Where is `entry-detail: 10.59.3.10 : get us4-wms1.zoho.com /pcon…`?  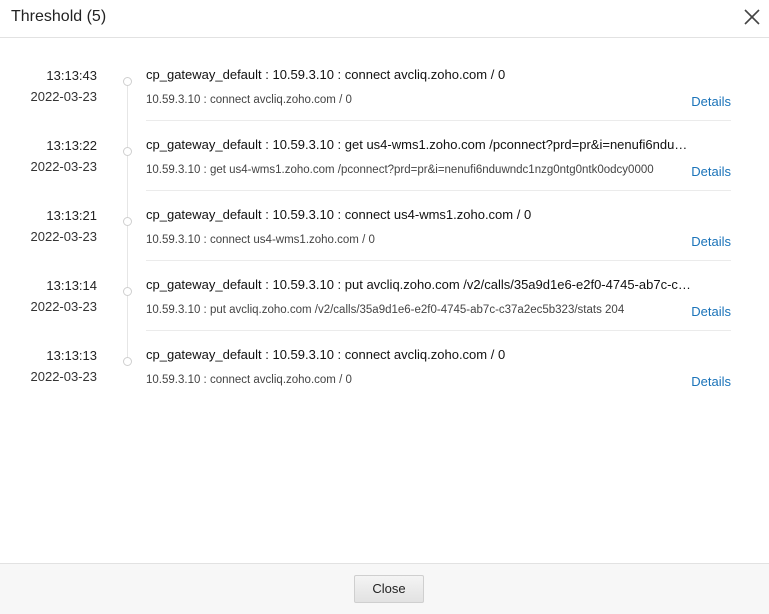
entry-detail: 10.59.3.10 : get us4-wms1.zoho.com /pcon… is located at coordinates (400, 170).